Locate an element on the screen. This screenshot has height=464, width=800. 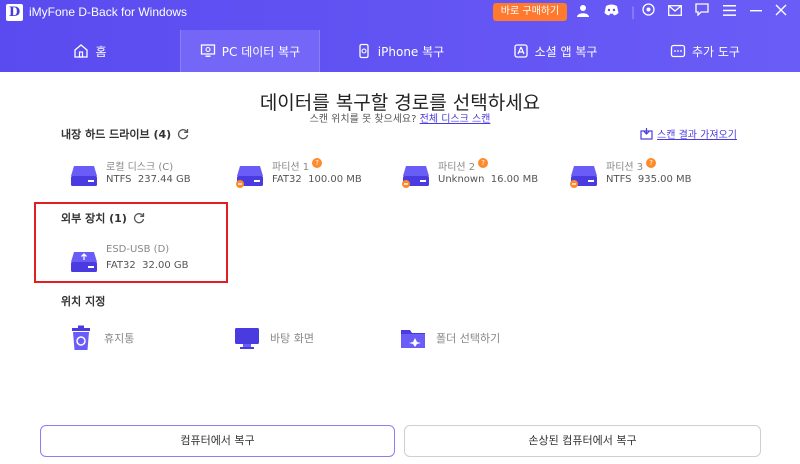
drive-item-partition-3: 파티션 3? NTFS 935.00 MB is located at coordinates (643, 176).